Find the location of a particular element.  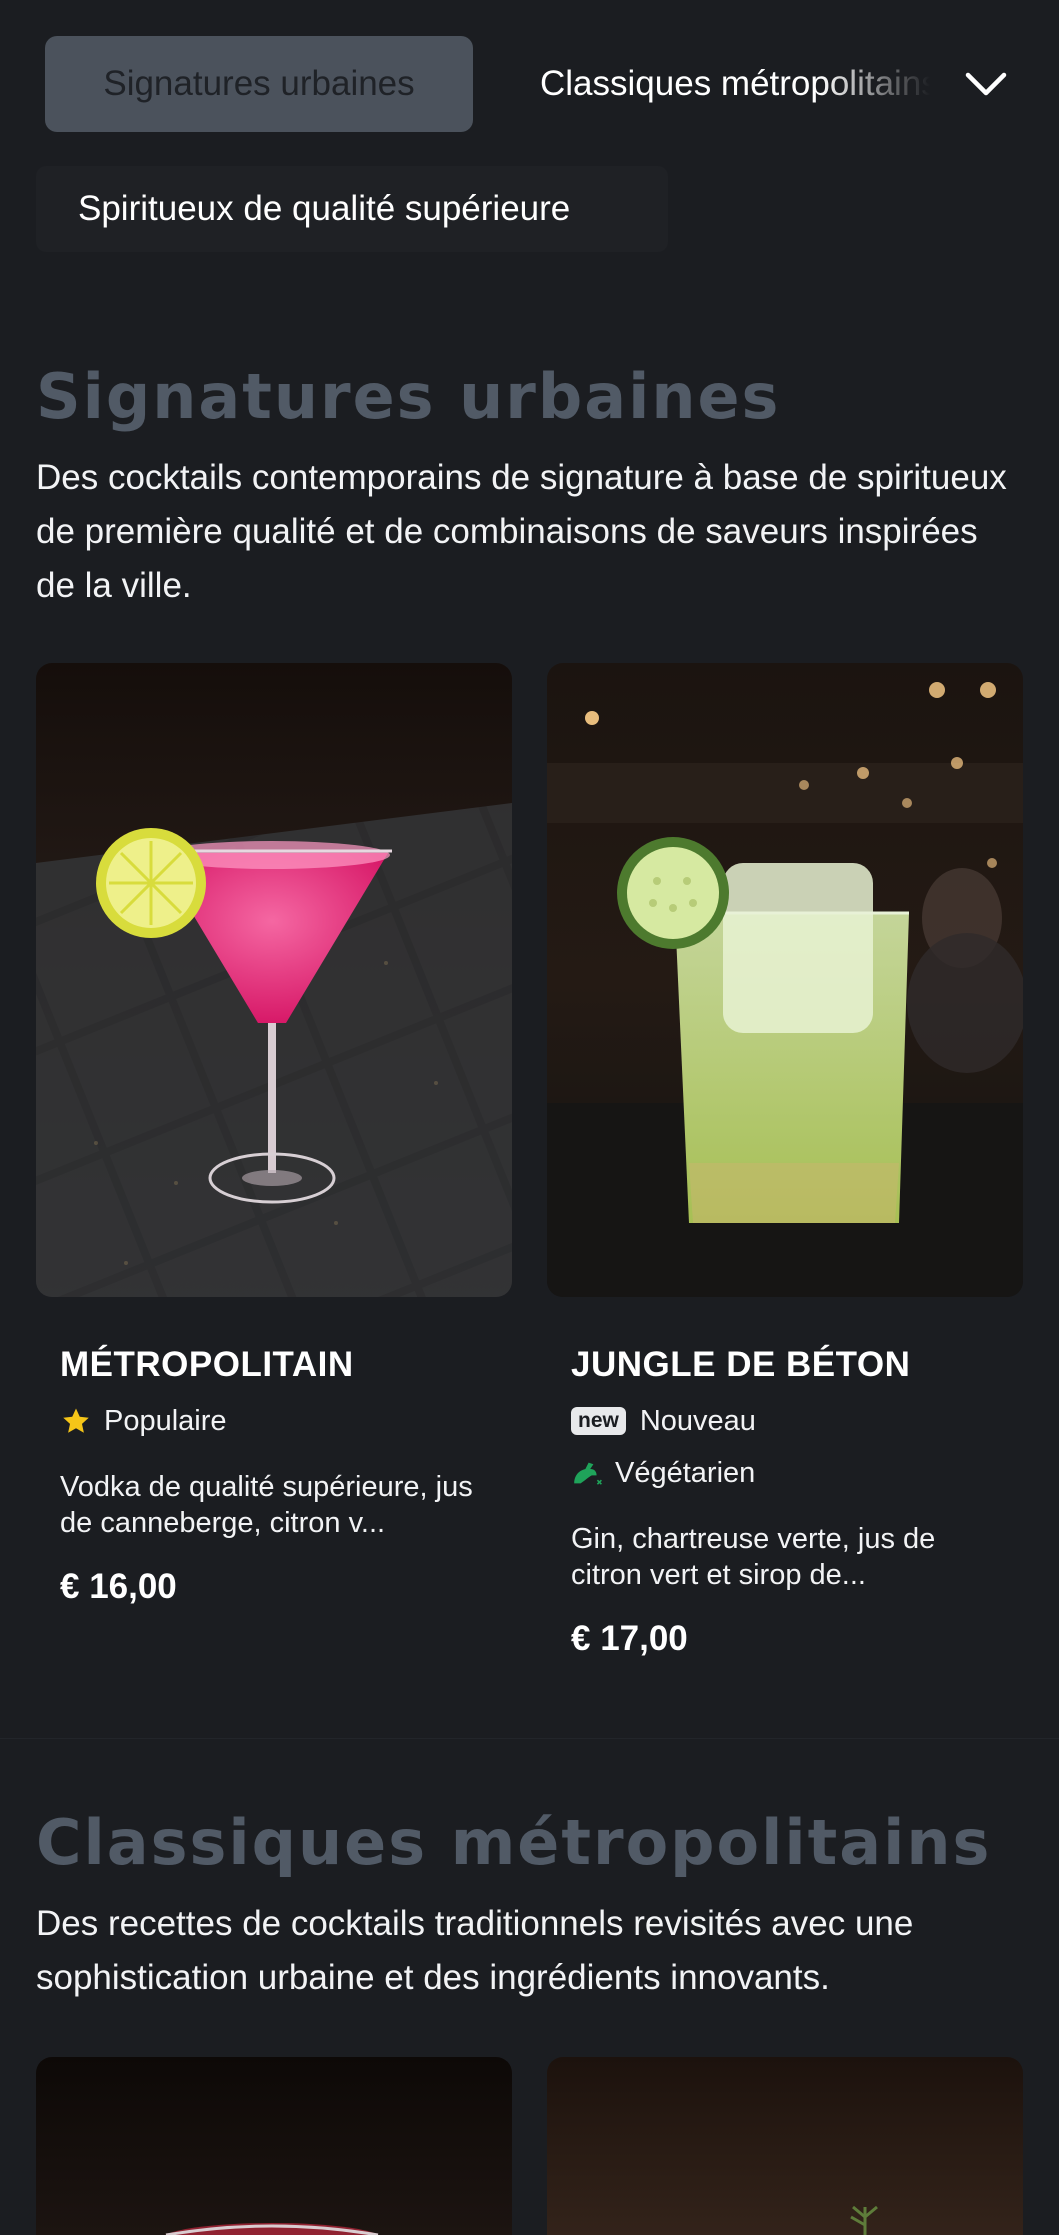

tag-label: Nouveau is located at coordinates (697, 1420).